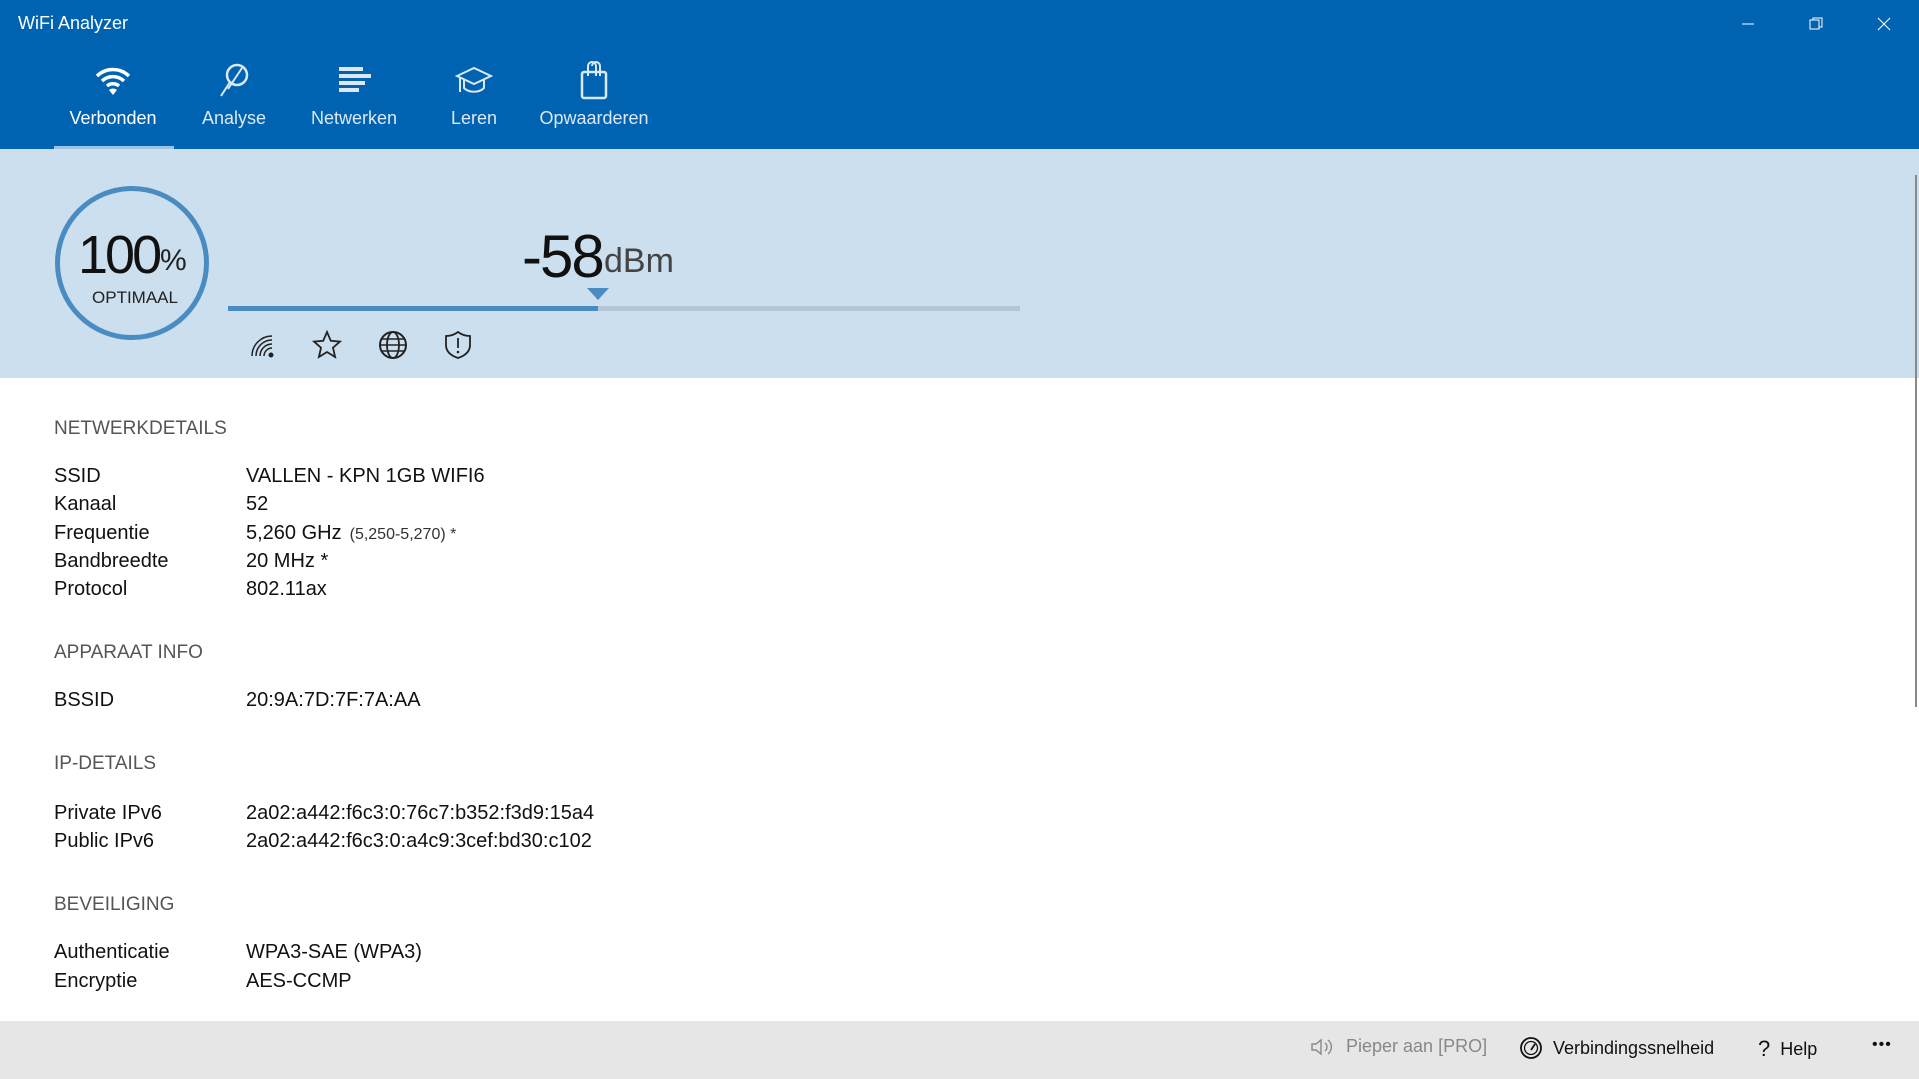 Image resolution: width=1919 pixels, height=1079 pixels. Describe the element at coordinates (594, 104) in the screenshot. I see `tab-opwaarderen: Opwaarderen` at that location.